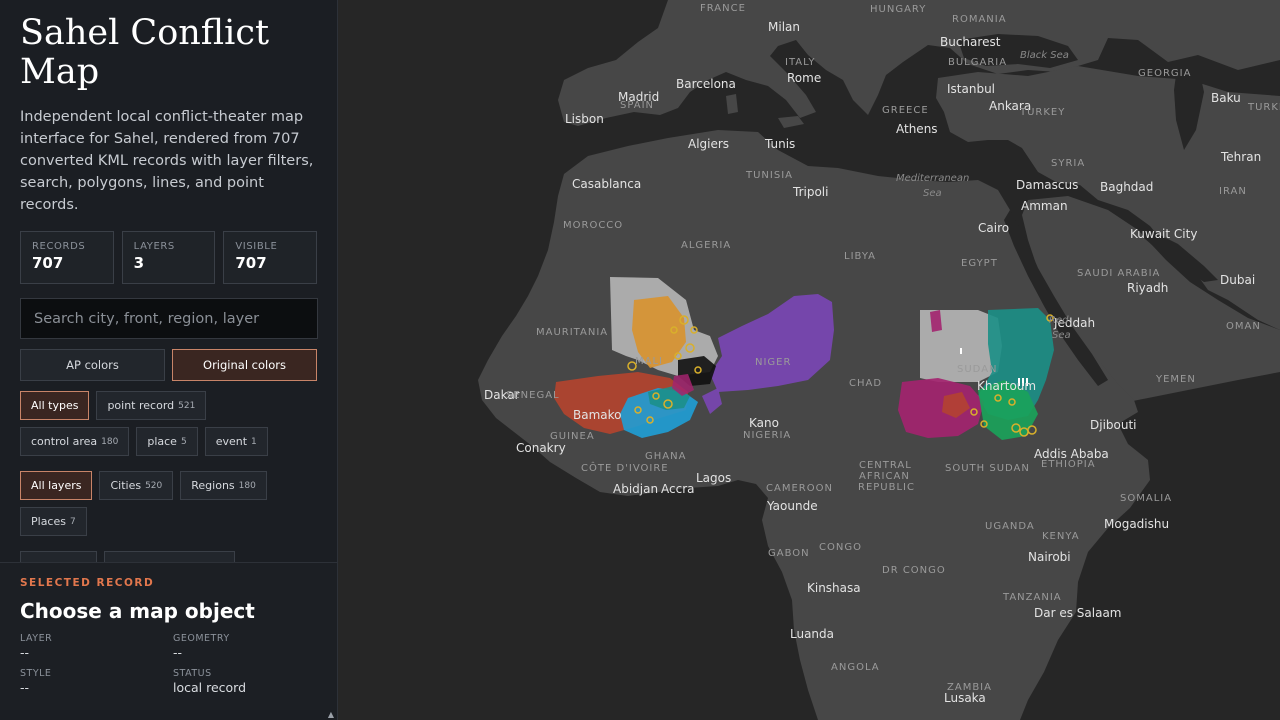  What do you see at coordinates (201, 638) in the screenshot?
I see `field-label: GEOMETRY` at bounding box center [201, 638].